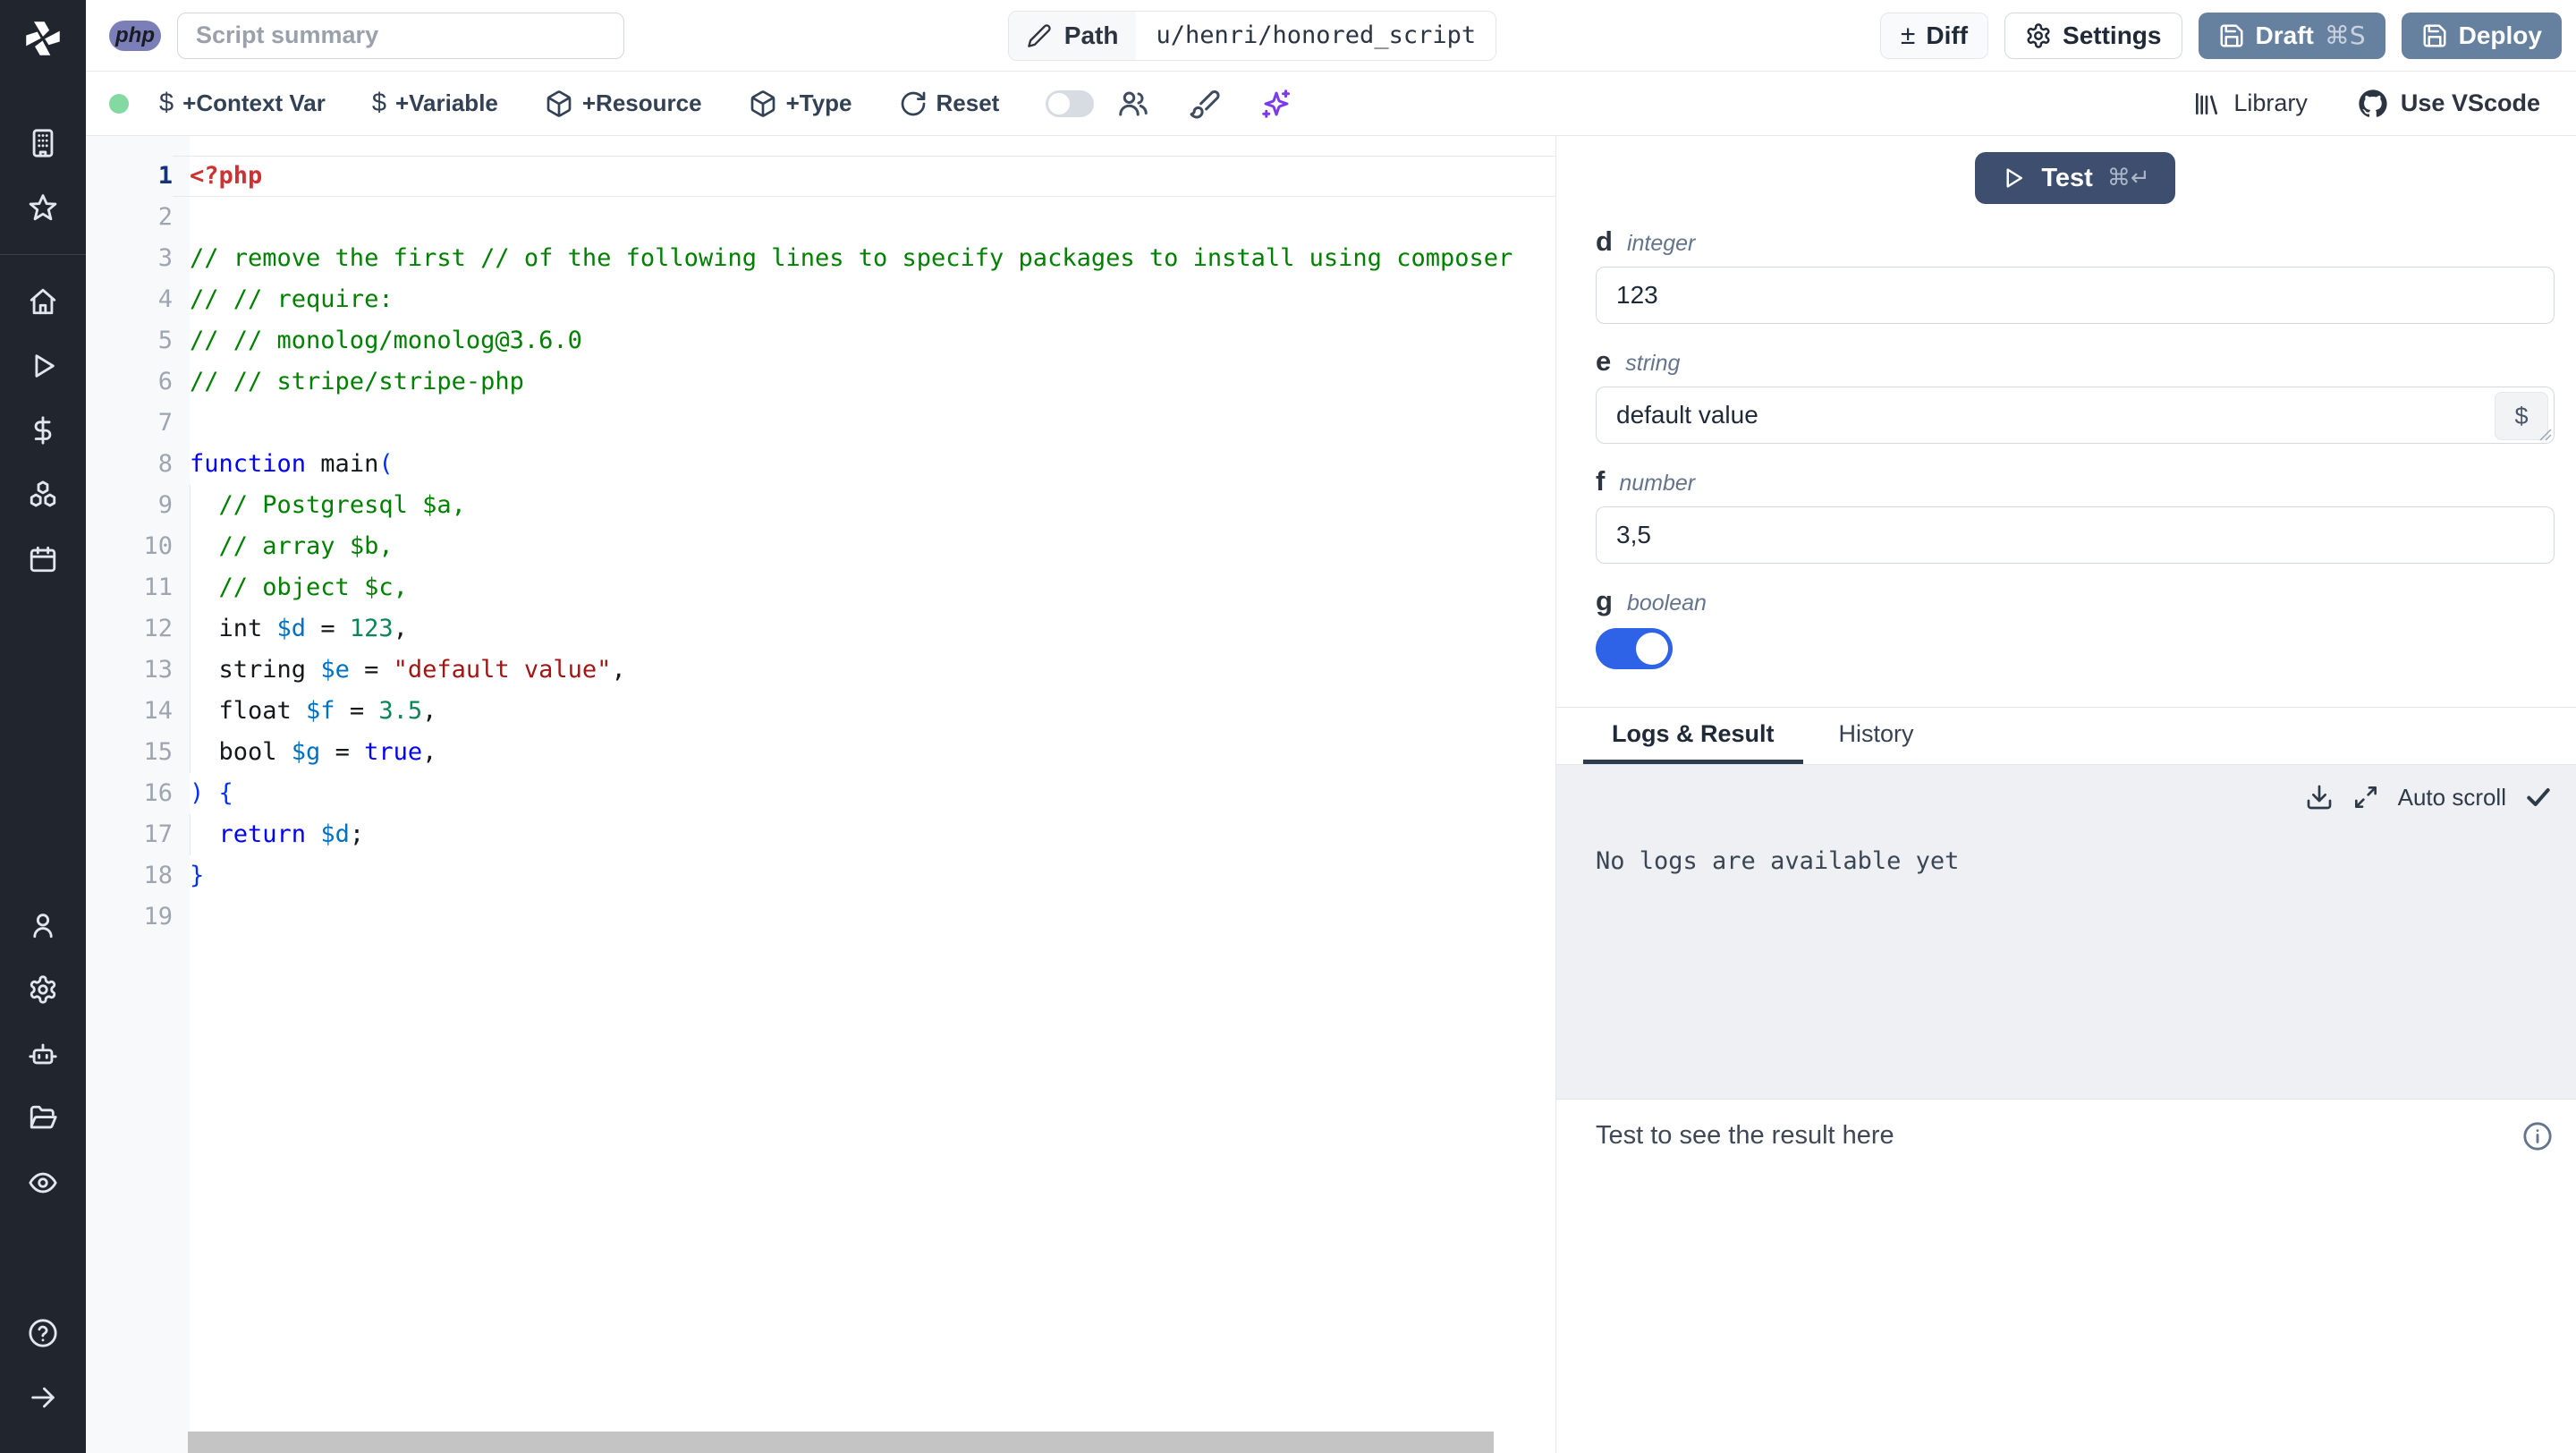  Describe the element at coordinates (762, 103) in the screenshot. I see `package-icon` at that location.